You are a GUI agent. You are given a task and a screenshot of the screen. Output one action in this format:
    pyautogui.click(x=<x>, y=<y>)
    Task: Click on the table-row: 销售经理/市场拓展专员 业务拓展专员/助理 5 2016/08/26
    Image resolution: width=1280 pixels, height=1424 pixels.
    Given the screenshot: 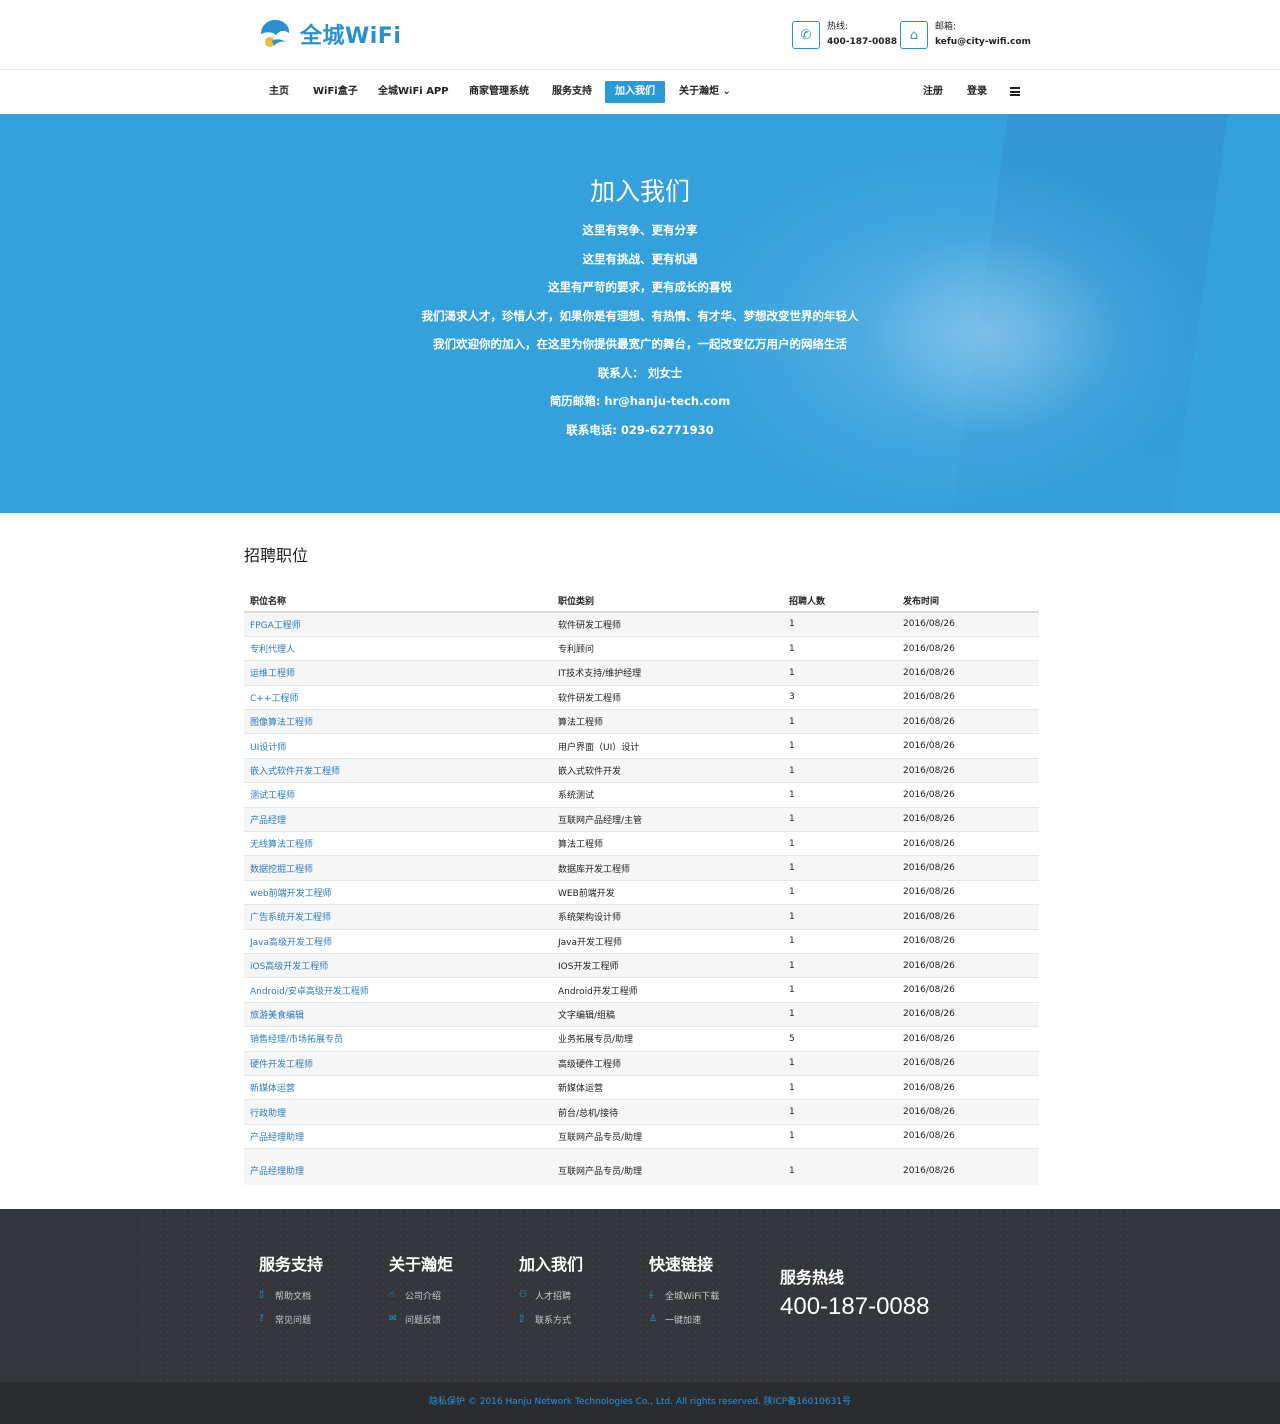 What is the action you would take?
    pyautogui.click(x=641, y=1039)
    